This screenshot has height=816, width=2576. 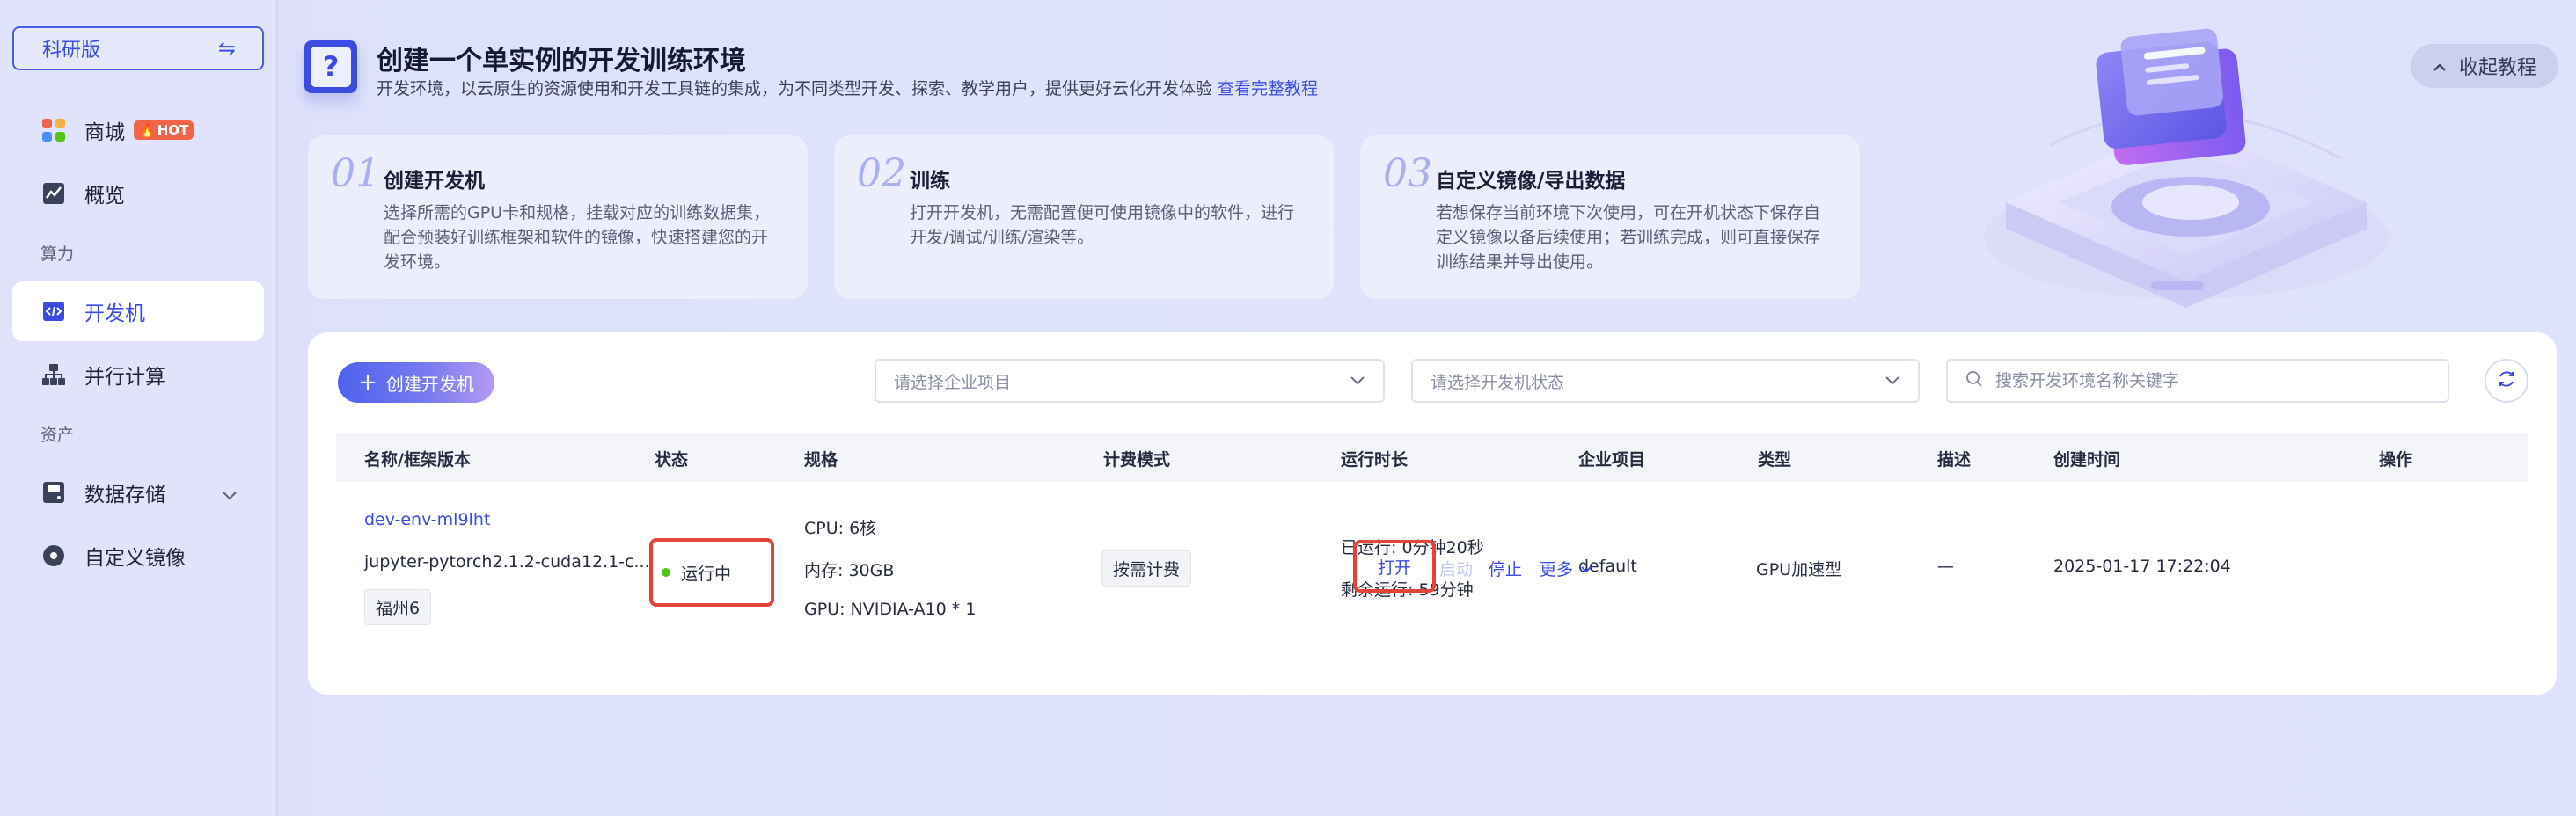 I want to click on status-badge: 运行中, so click(x=711, y=572).